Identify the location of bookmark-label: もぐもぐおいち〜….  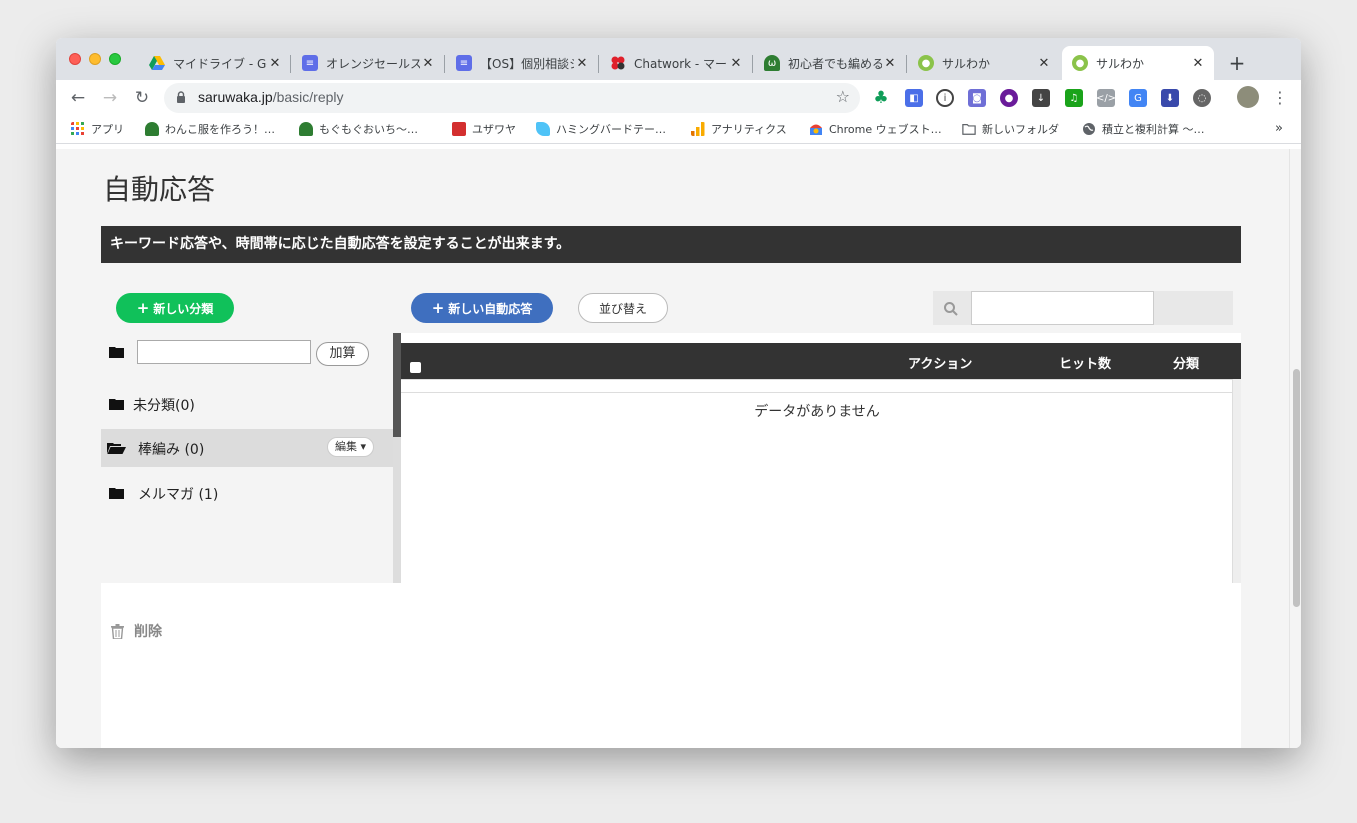
(368, 129).